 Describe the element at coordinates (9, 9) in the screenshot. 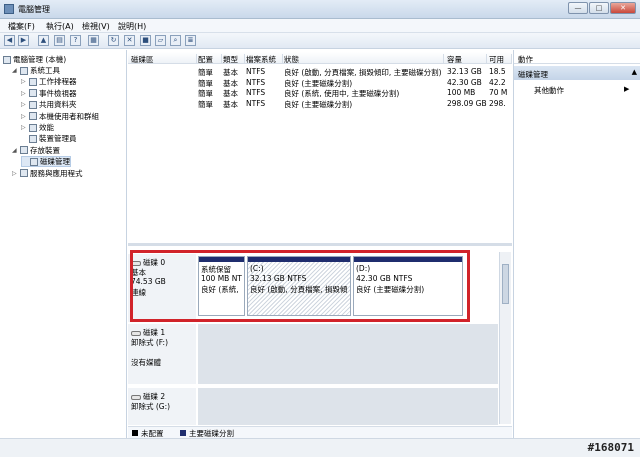

I see `computer-management-icon` at that location.